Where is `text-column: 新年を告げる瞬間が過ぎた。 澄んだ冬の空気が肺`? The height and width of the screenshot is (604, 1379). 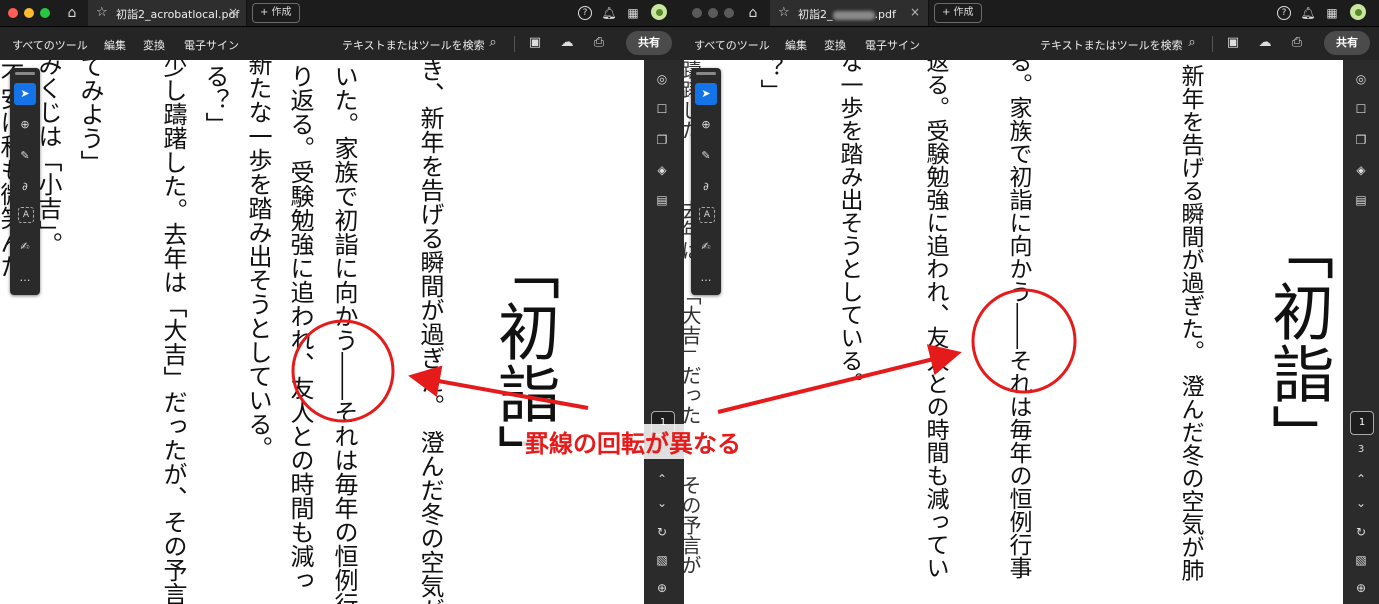
text-column: 新年を告げる瞬間が過ぎた。 澄んだ冬の空気が肺 is located at coordinates (1190, 323).